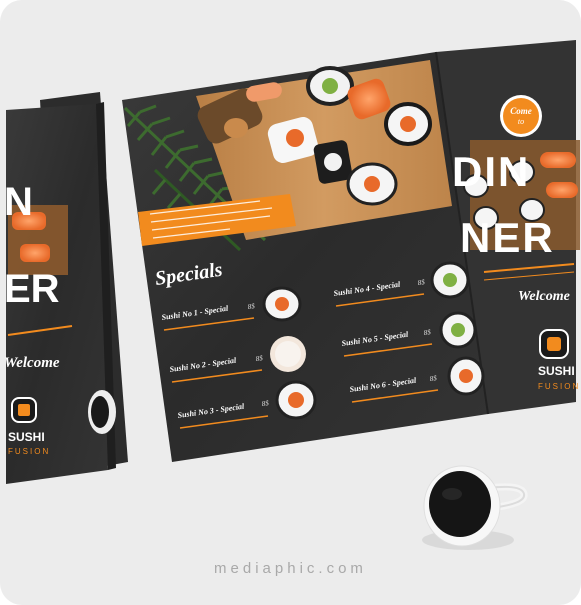  I want to click on come-to-badge: Come to, so click(521, 116).